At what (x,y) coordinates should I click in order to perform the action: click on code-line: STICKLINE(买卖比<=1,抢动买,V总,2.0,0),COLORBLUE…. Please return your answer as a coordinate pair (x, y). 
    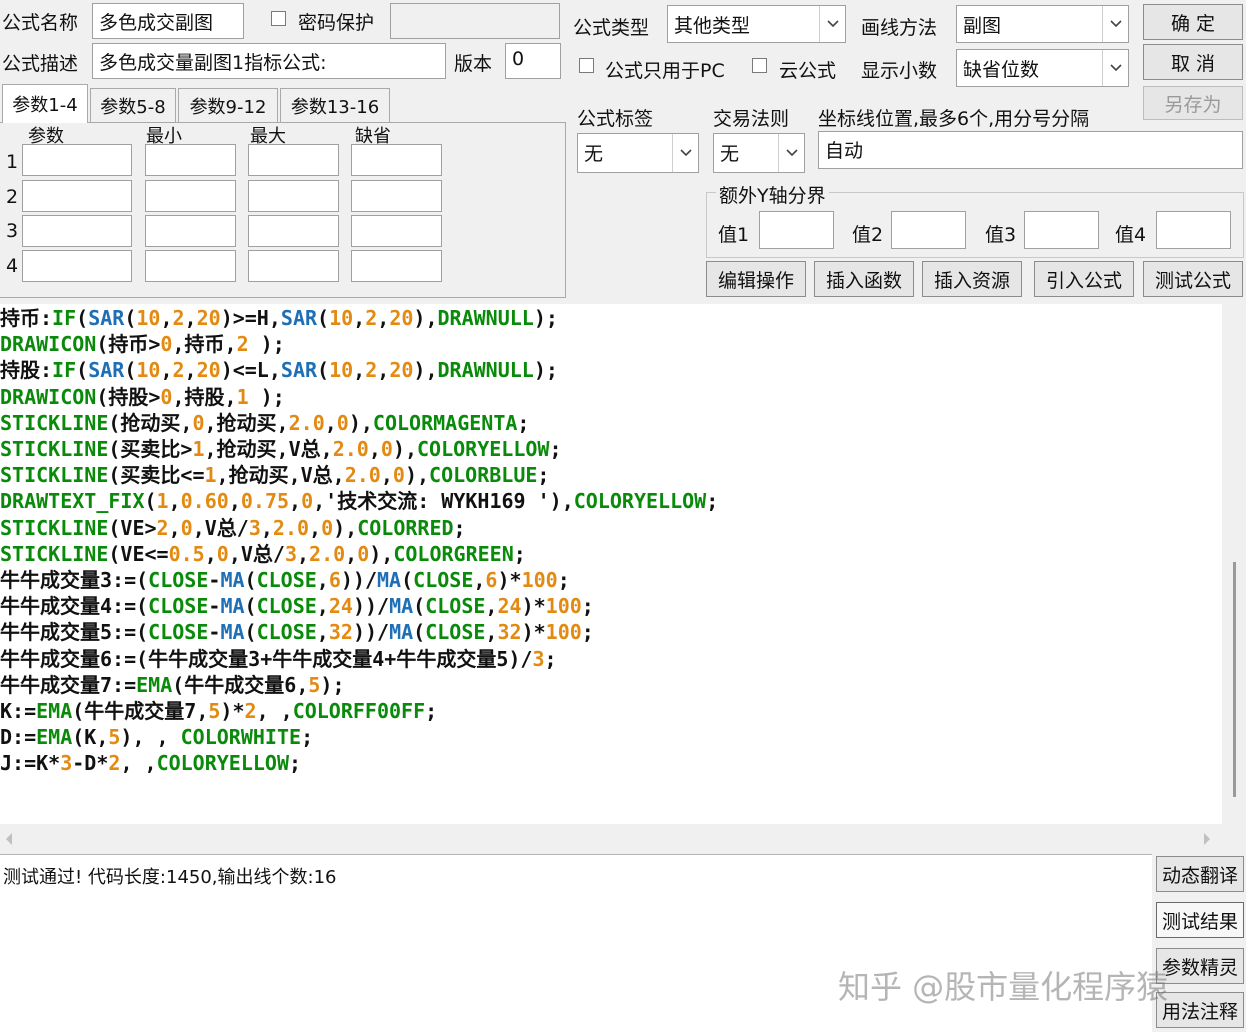
    Looking at the image, I should click on (274, 475).